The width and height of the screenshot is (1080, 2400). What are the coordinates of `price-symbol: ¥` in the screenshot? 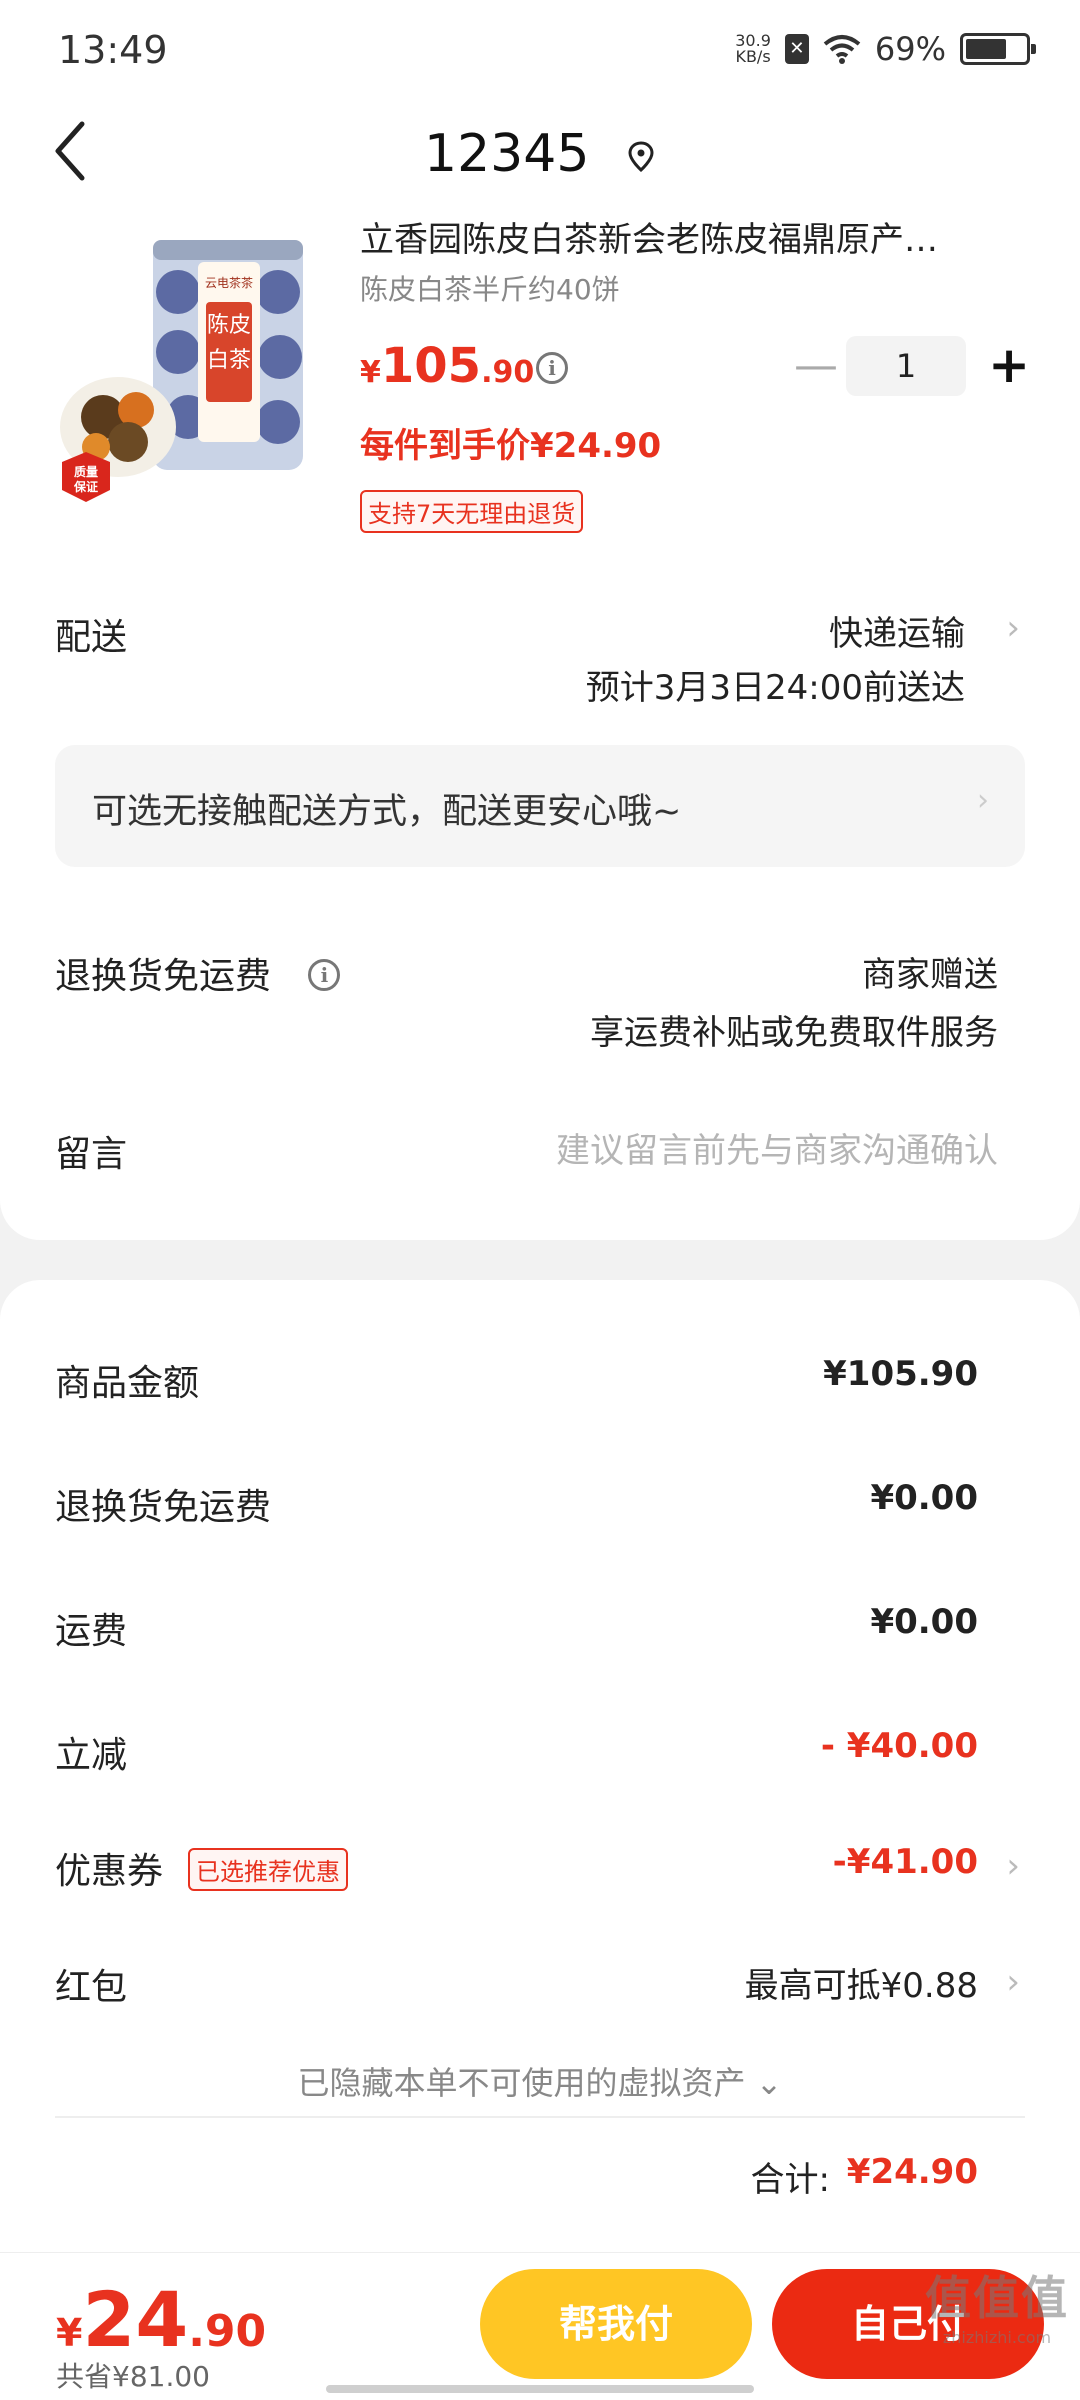 It's located at (370, 372).